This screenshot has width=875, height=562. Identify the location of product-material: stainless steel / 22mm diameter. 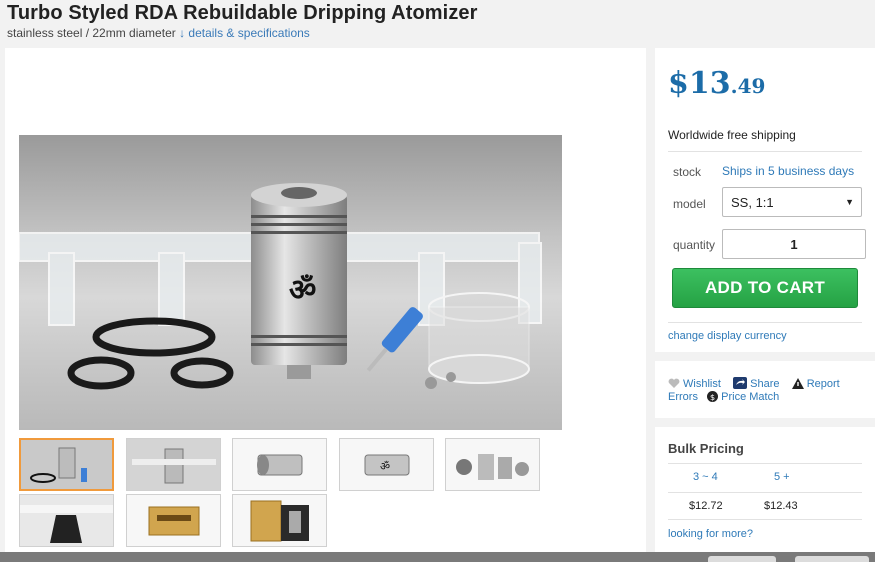
(91, 33).